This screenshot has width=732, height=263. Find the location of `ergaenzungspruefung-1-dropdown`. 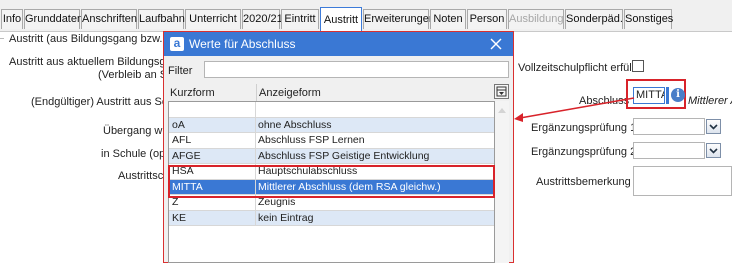

ergaenzungspruefung-1-dropdown is located at coordinates (713, 126).